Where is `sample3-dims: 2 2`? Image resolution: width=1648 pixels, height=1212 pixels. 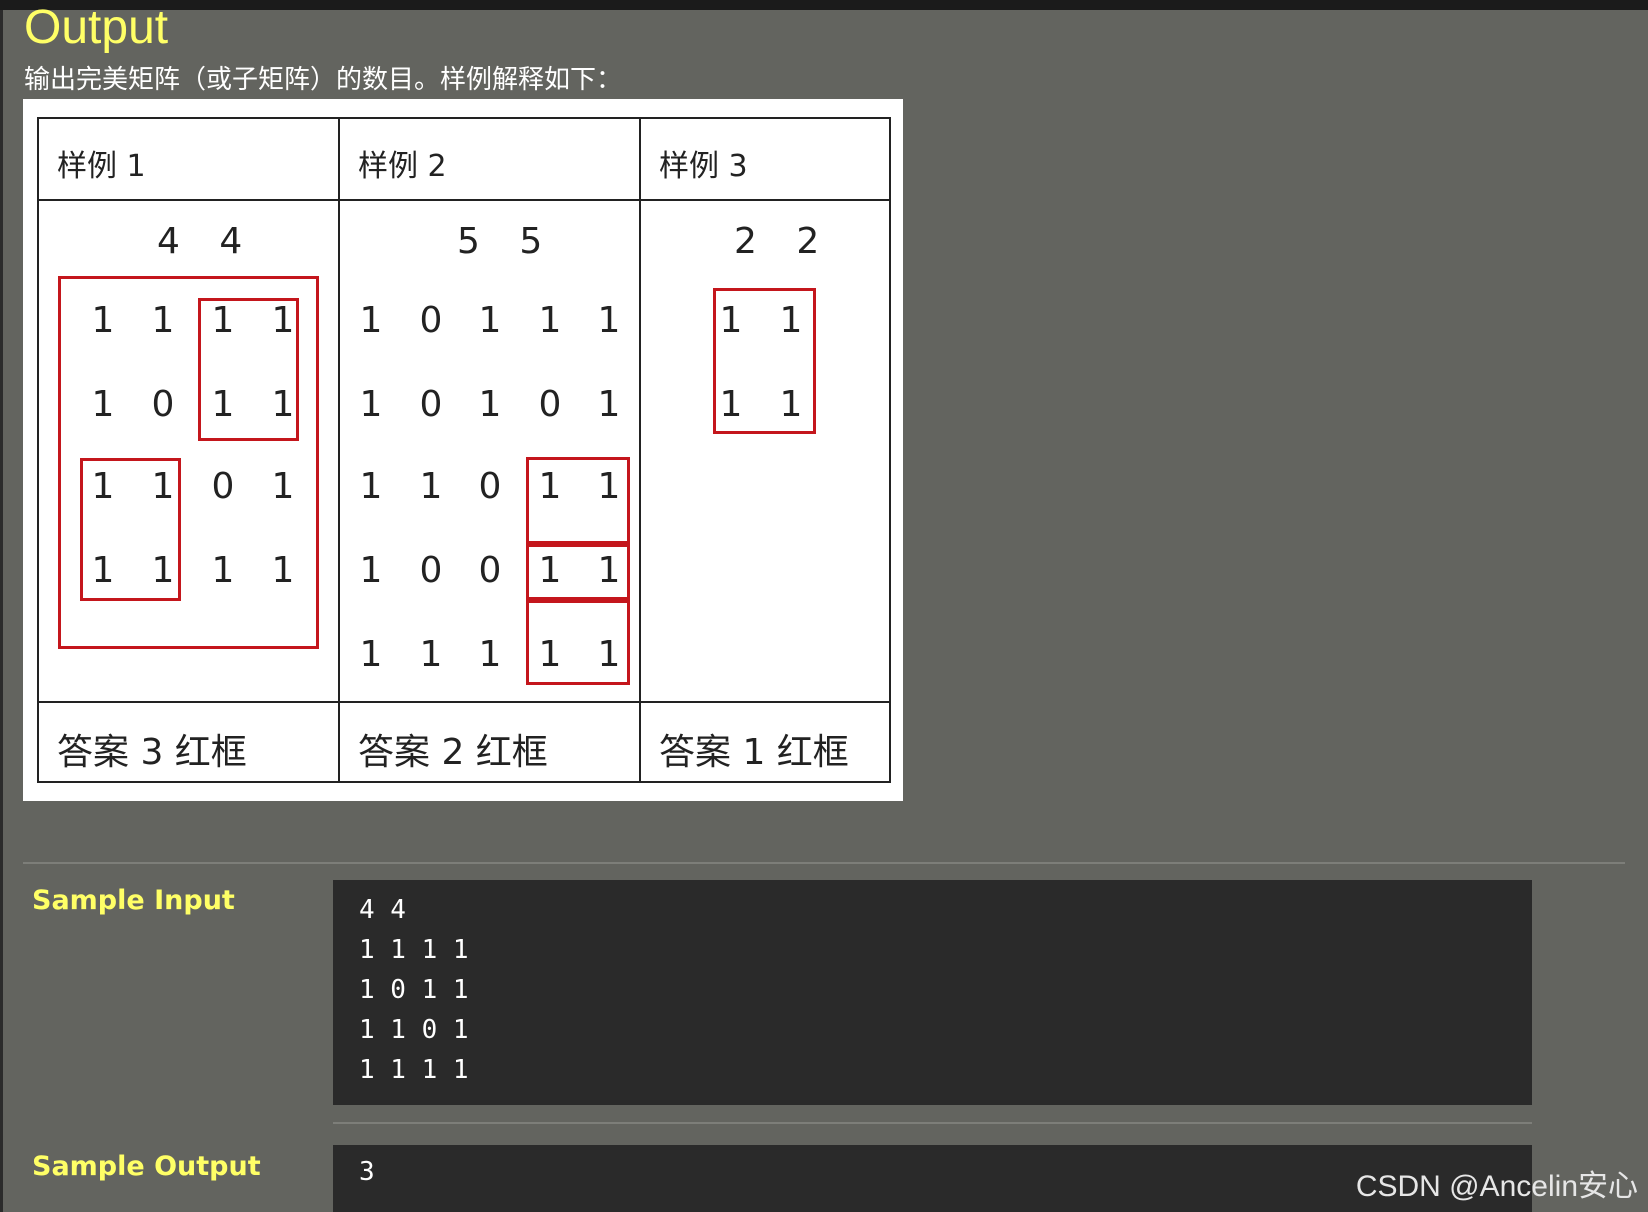
sample3-dims: 2 2 is located at coordinates (784, 241).